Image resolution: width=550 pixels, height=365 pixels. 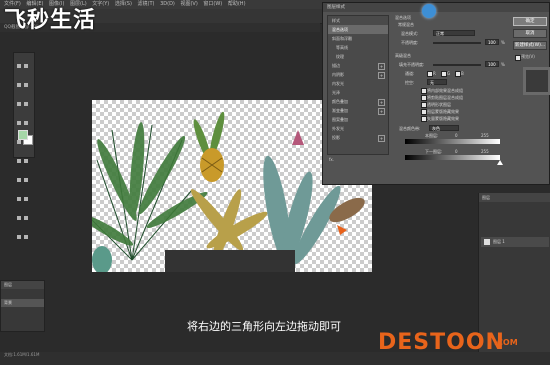 What do you see at coordinates (358, 137) in the screenshot?
I see `style-drop-shadow: 投影 +` at bounding box center [358, 137].